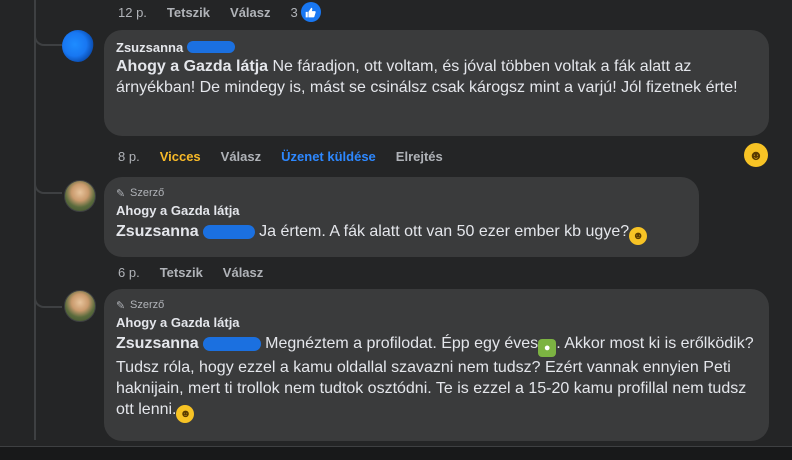 The width and height of the screenshot is (792, 460). What do you see at coordinates (129, 156) in the screenshot?
I see `comment-timestamp: 8 p.` at bounding box center [129, 156].